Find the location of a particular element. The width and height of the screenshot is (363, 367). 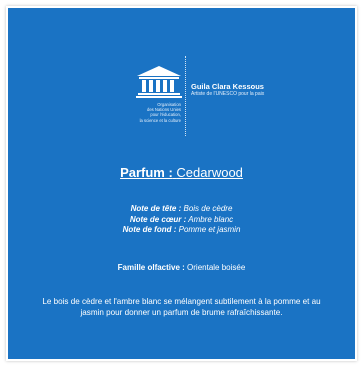

artist-title: Artiste de l'UNESCO pour la paix is located at coordinates (228, 94).